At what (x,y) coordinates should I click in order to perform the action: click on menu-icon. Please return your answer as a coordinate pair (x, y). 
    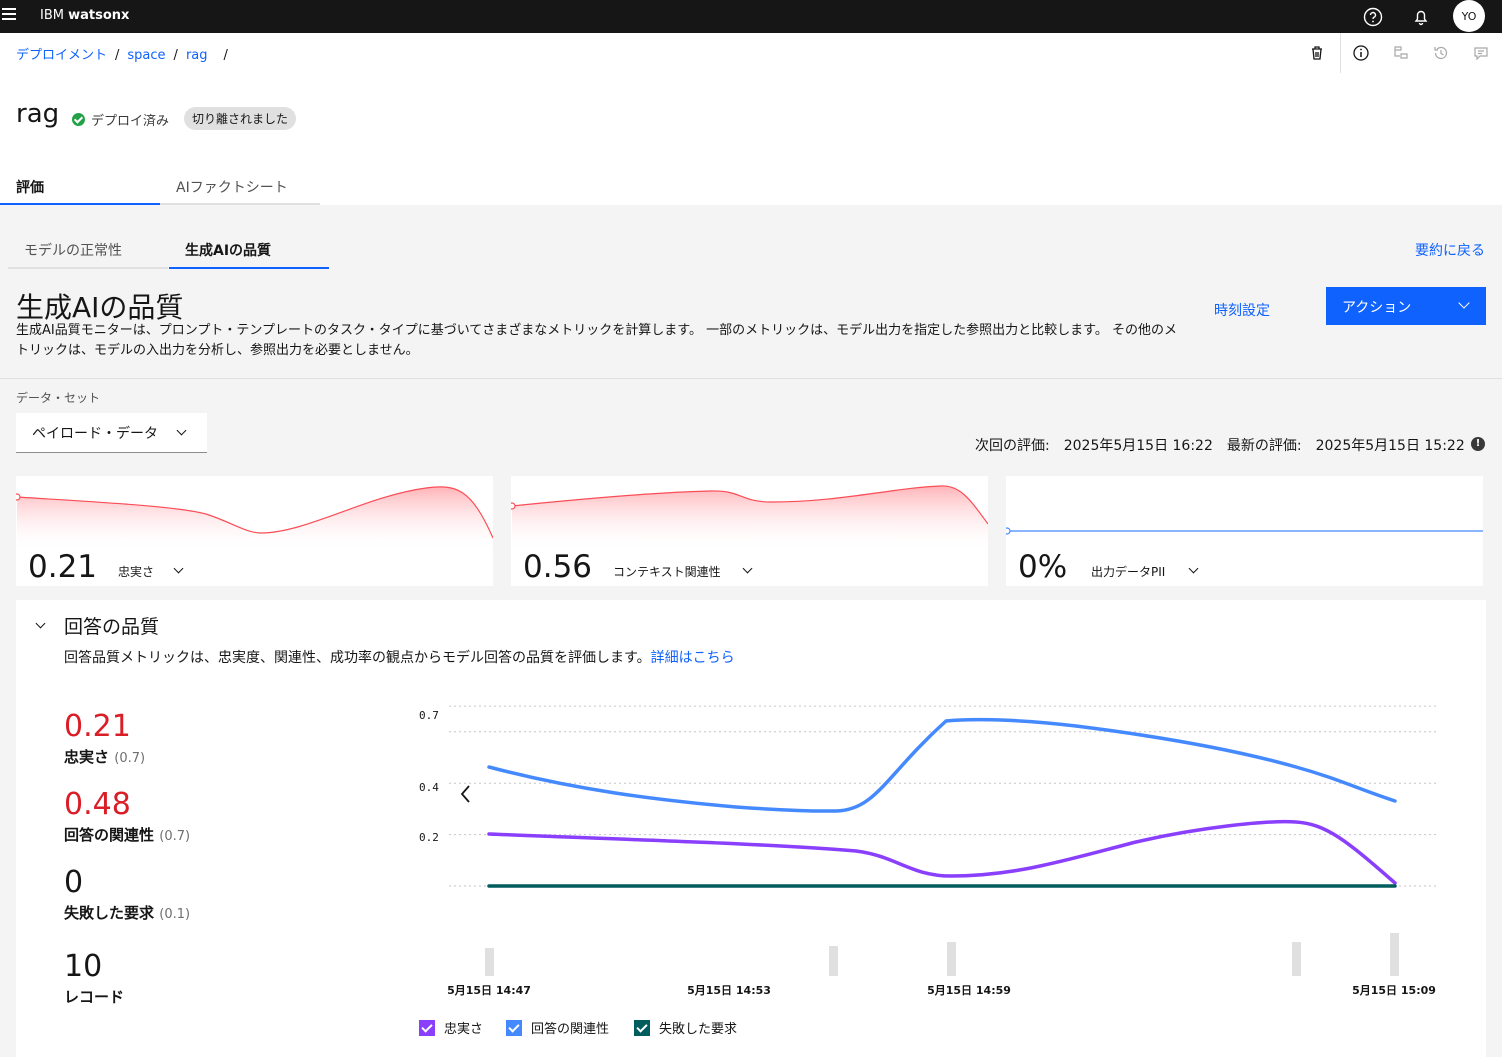
    Looking at the image, I should click on (9, 16).